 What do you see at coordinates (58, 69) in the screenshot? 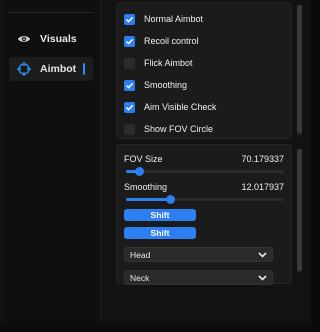
I see `sidebar-item-label: Aimbot` at bounding box center [58, 69].